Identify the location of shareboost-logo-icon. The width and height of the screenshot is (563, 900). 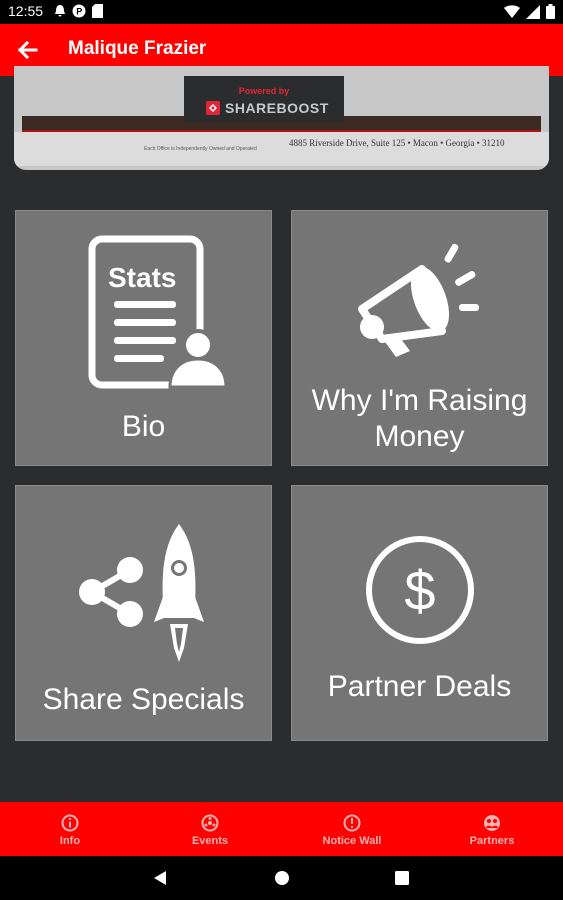
(213, 108).